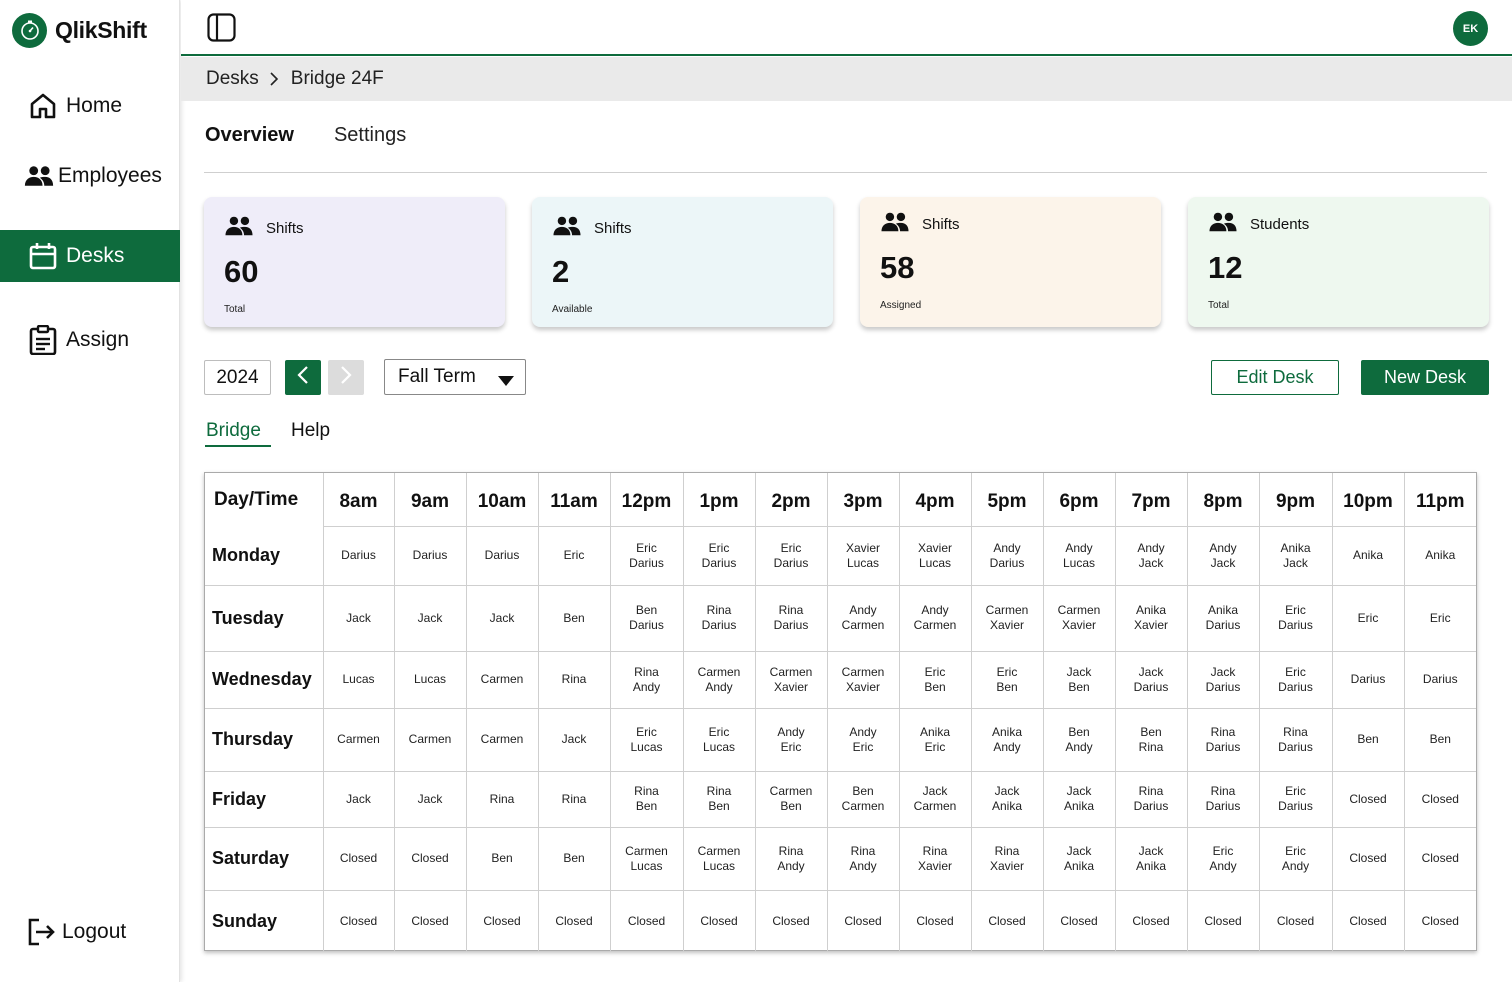 This screenshot has width=1512, height=982. What do you see at coordinates (310, 431) in the screenshot?
I see `tab-help: Help` at bounding box center [310, 431].